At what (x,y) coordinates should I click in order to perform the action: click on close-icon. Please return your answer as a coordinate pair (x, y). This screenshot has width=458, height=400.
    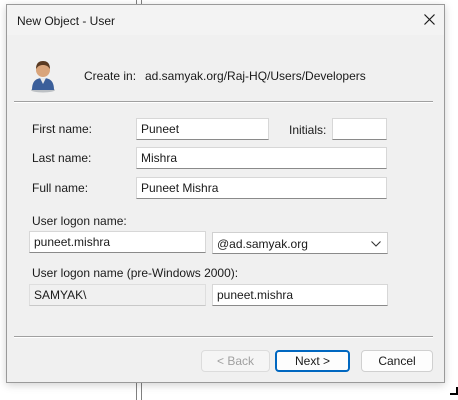
    Looking at the image, I should click on (429, 19).